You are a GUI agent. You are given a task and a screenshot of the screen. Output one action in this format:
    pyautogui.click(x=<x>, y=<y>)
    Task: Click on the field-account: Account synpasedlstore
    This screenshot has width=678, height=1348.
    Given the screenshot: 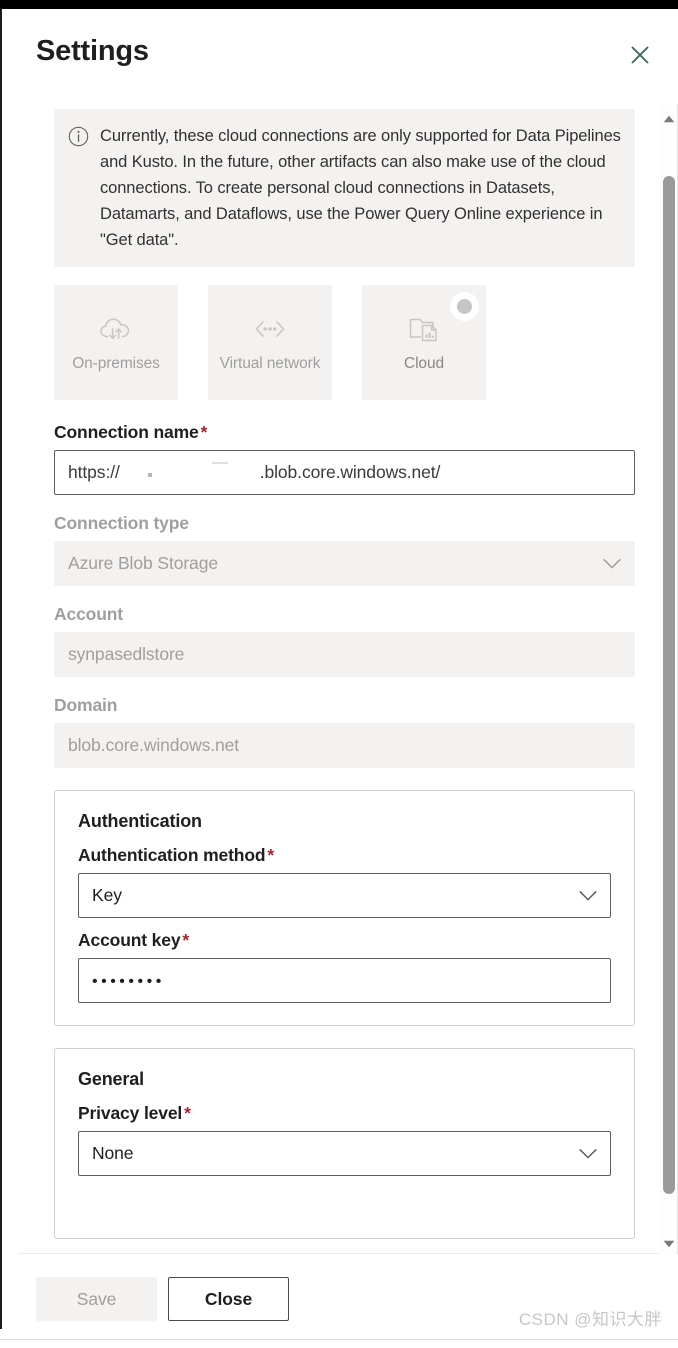 What is the action you would take?
    pyautogui.click(x=344, y=640)
    